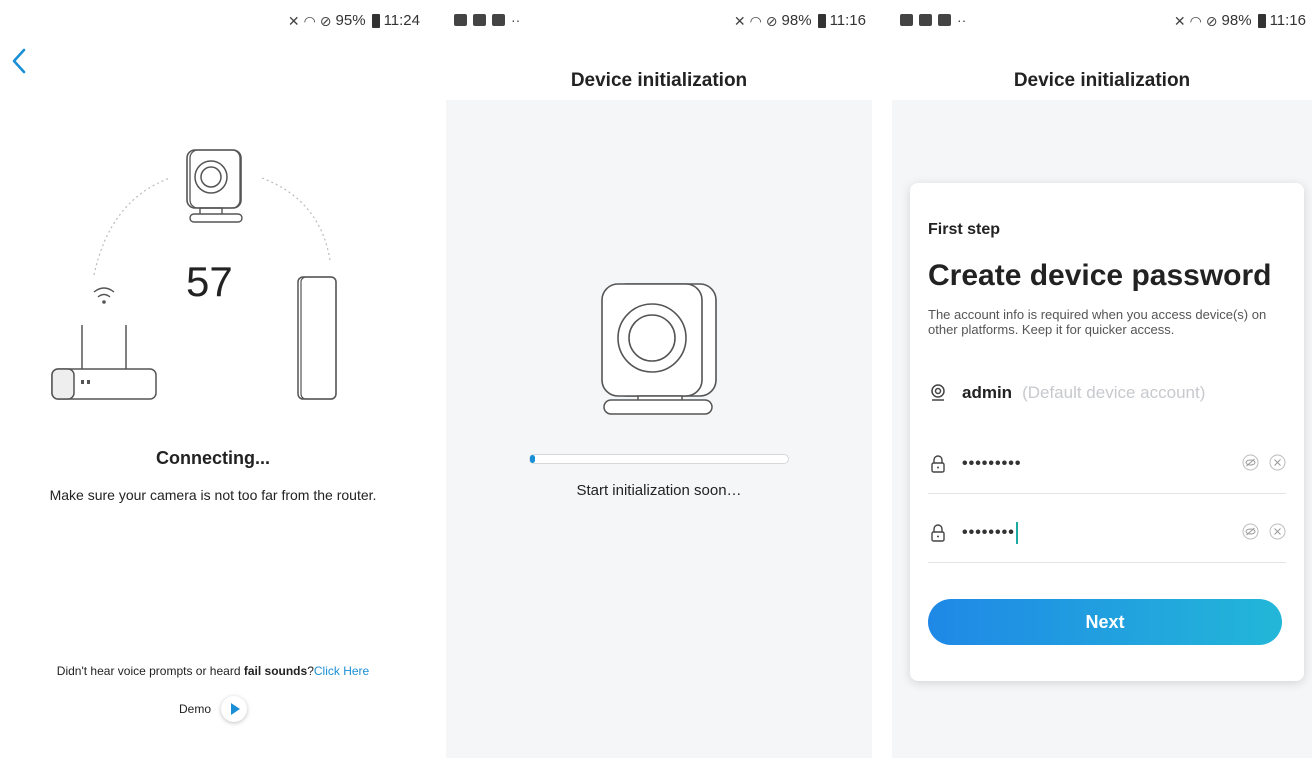 The height and width of the screenshot is (758, 1312). Describe the element at coordinates (341, 671) in the screenshot. I see `click-here-link: Click Here` at that location.